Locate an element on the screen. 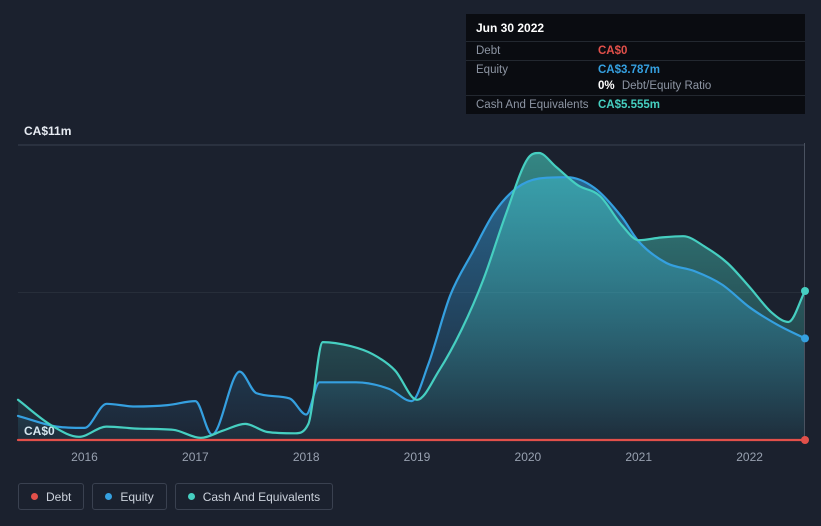 The height and width of the screenshot is (526, 821). tooltip-cash-value: CA$5.555m is located at coordinates (629, 105).